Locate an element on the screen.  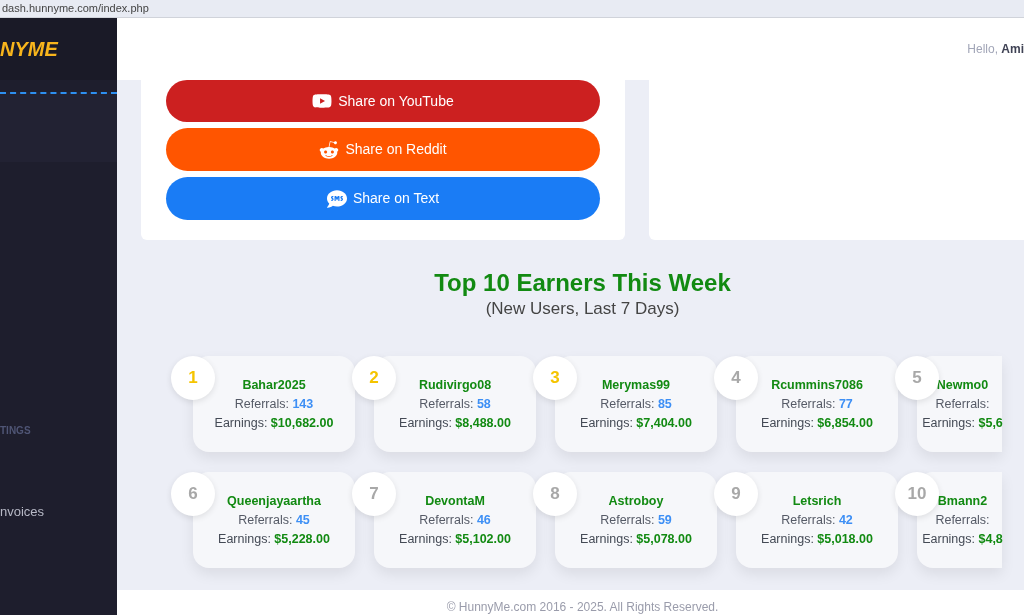
earner-name: Astroboy is located at coordinates (636, 501).